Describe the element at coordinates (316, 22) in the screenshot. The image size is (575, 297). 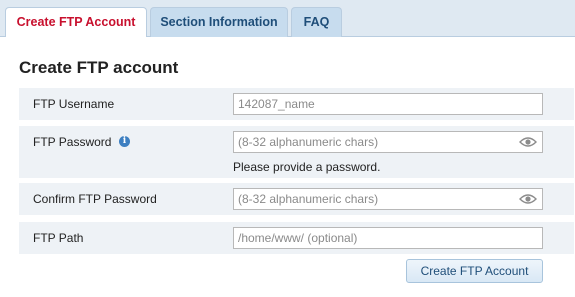
I see `tab-faq: FAQ` at that location.